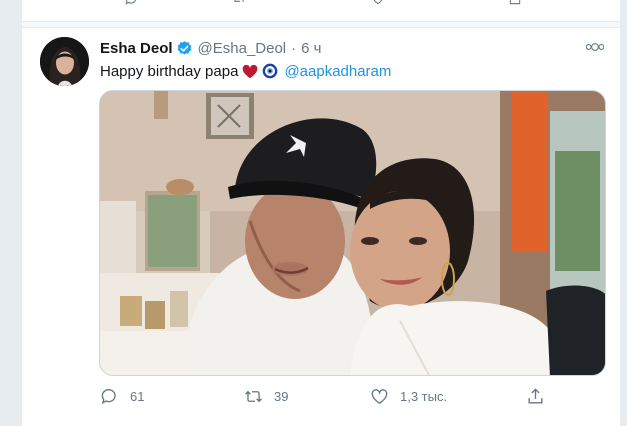 This screenshot has height=426, width=627. What do you see at coordinates (122, 396) in the screenshot?
I see `reply-button: 61` at bounding box center [122, 396].